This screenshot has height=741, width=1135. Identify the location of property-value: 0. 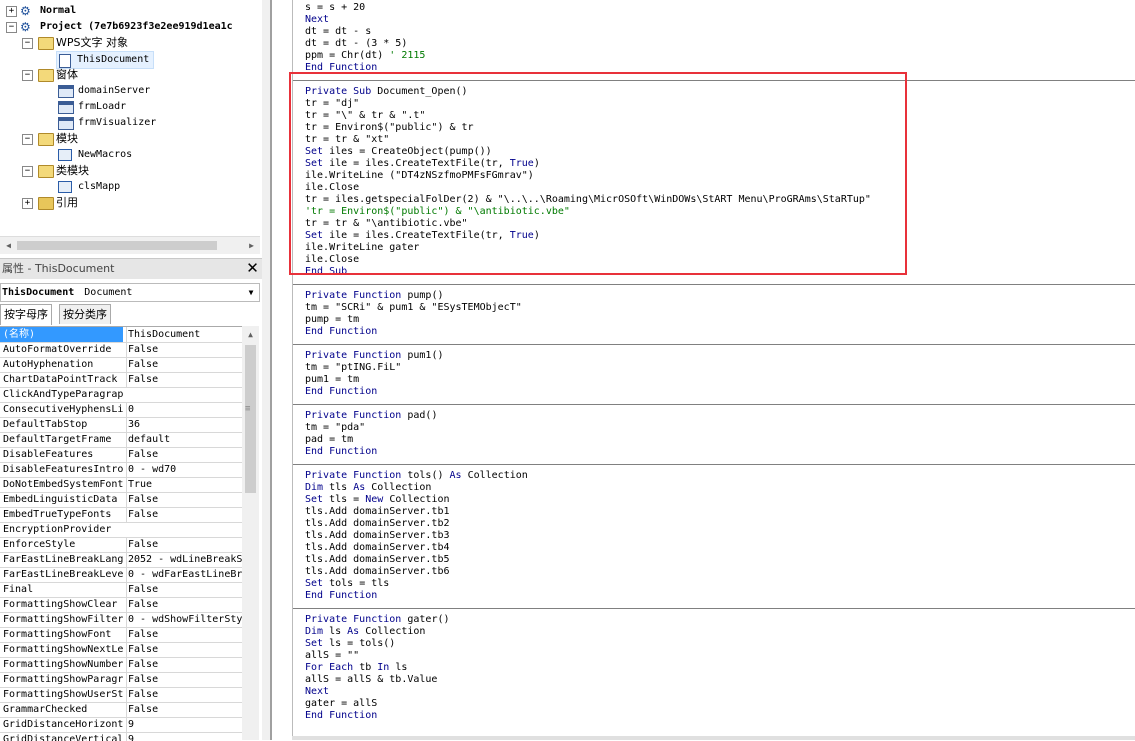
(184, 409).